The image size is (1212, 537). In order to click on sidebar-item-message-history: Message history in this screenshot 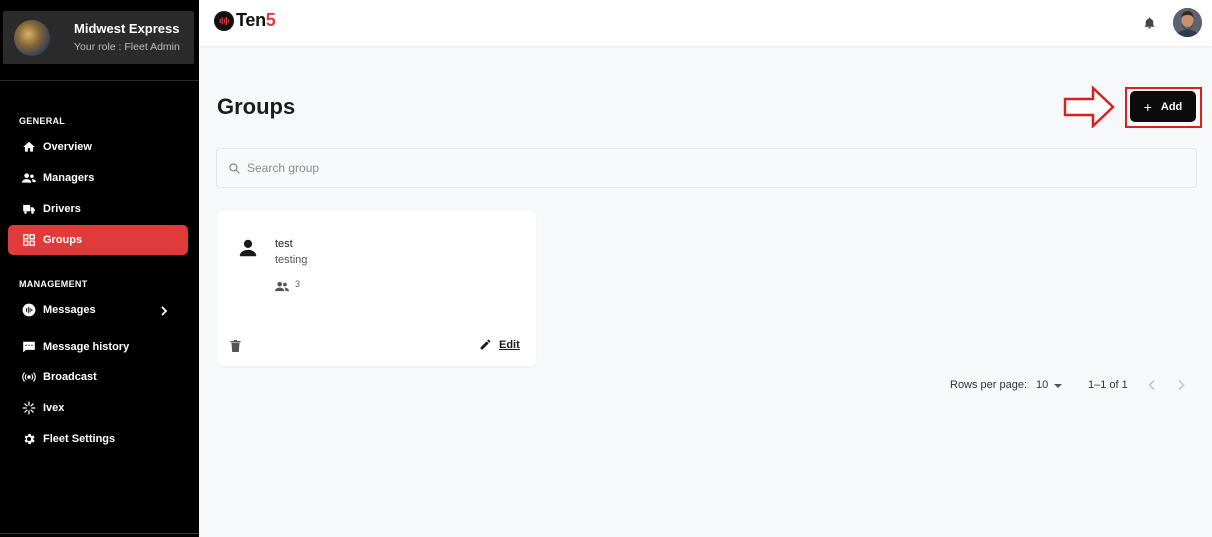, I will do `click(98, 347)`.